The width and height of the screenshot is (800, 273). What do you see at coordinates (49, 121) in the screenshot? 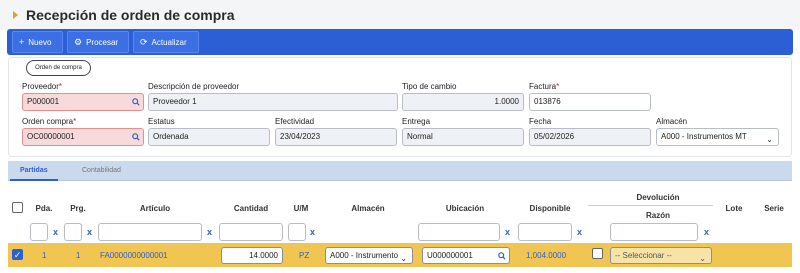
I see `orden-compra-label: Orden compra*` at bounding box center [49, 121].